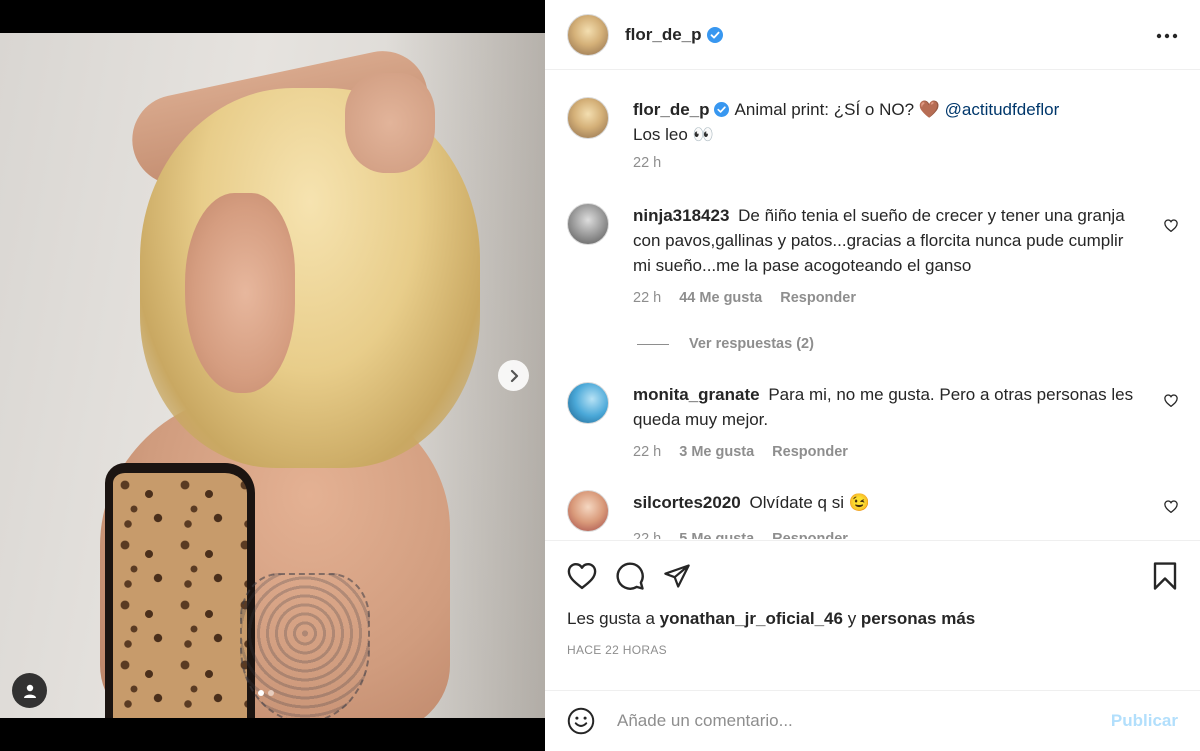  Describe the element at coordinates (1002, 109) in the screenshot. I see `caption-mention-link: @actitudfdeflor` at that location.